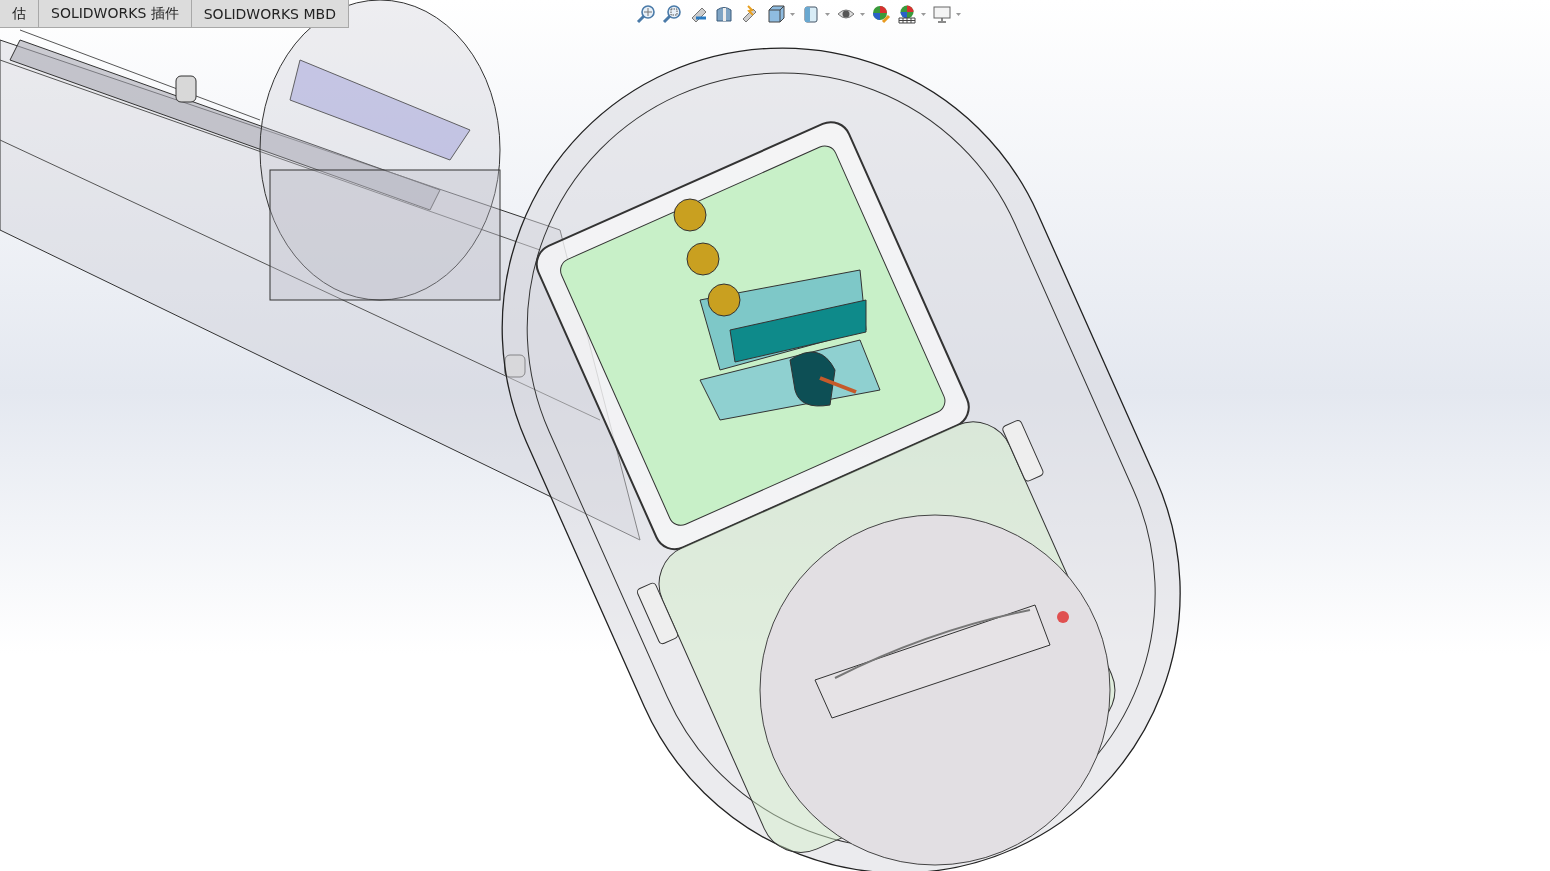  What do you see at coordinates (724, 14) in the screenshot?
I see `section-view-icon` at bounding box center [724, 14].